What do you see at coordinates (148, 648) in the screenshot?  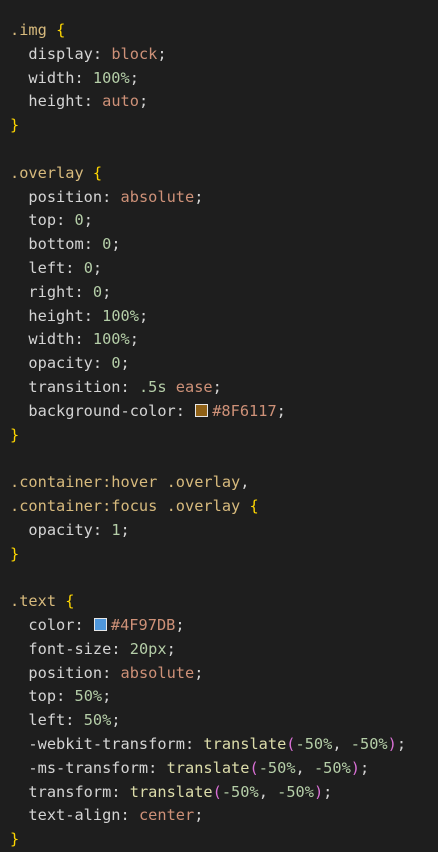 I see `code-token: 20px` at bounding box center [148, 648].